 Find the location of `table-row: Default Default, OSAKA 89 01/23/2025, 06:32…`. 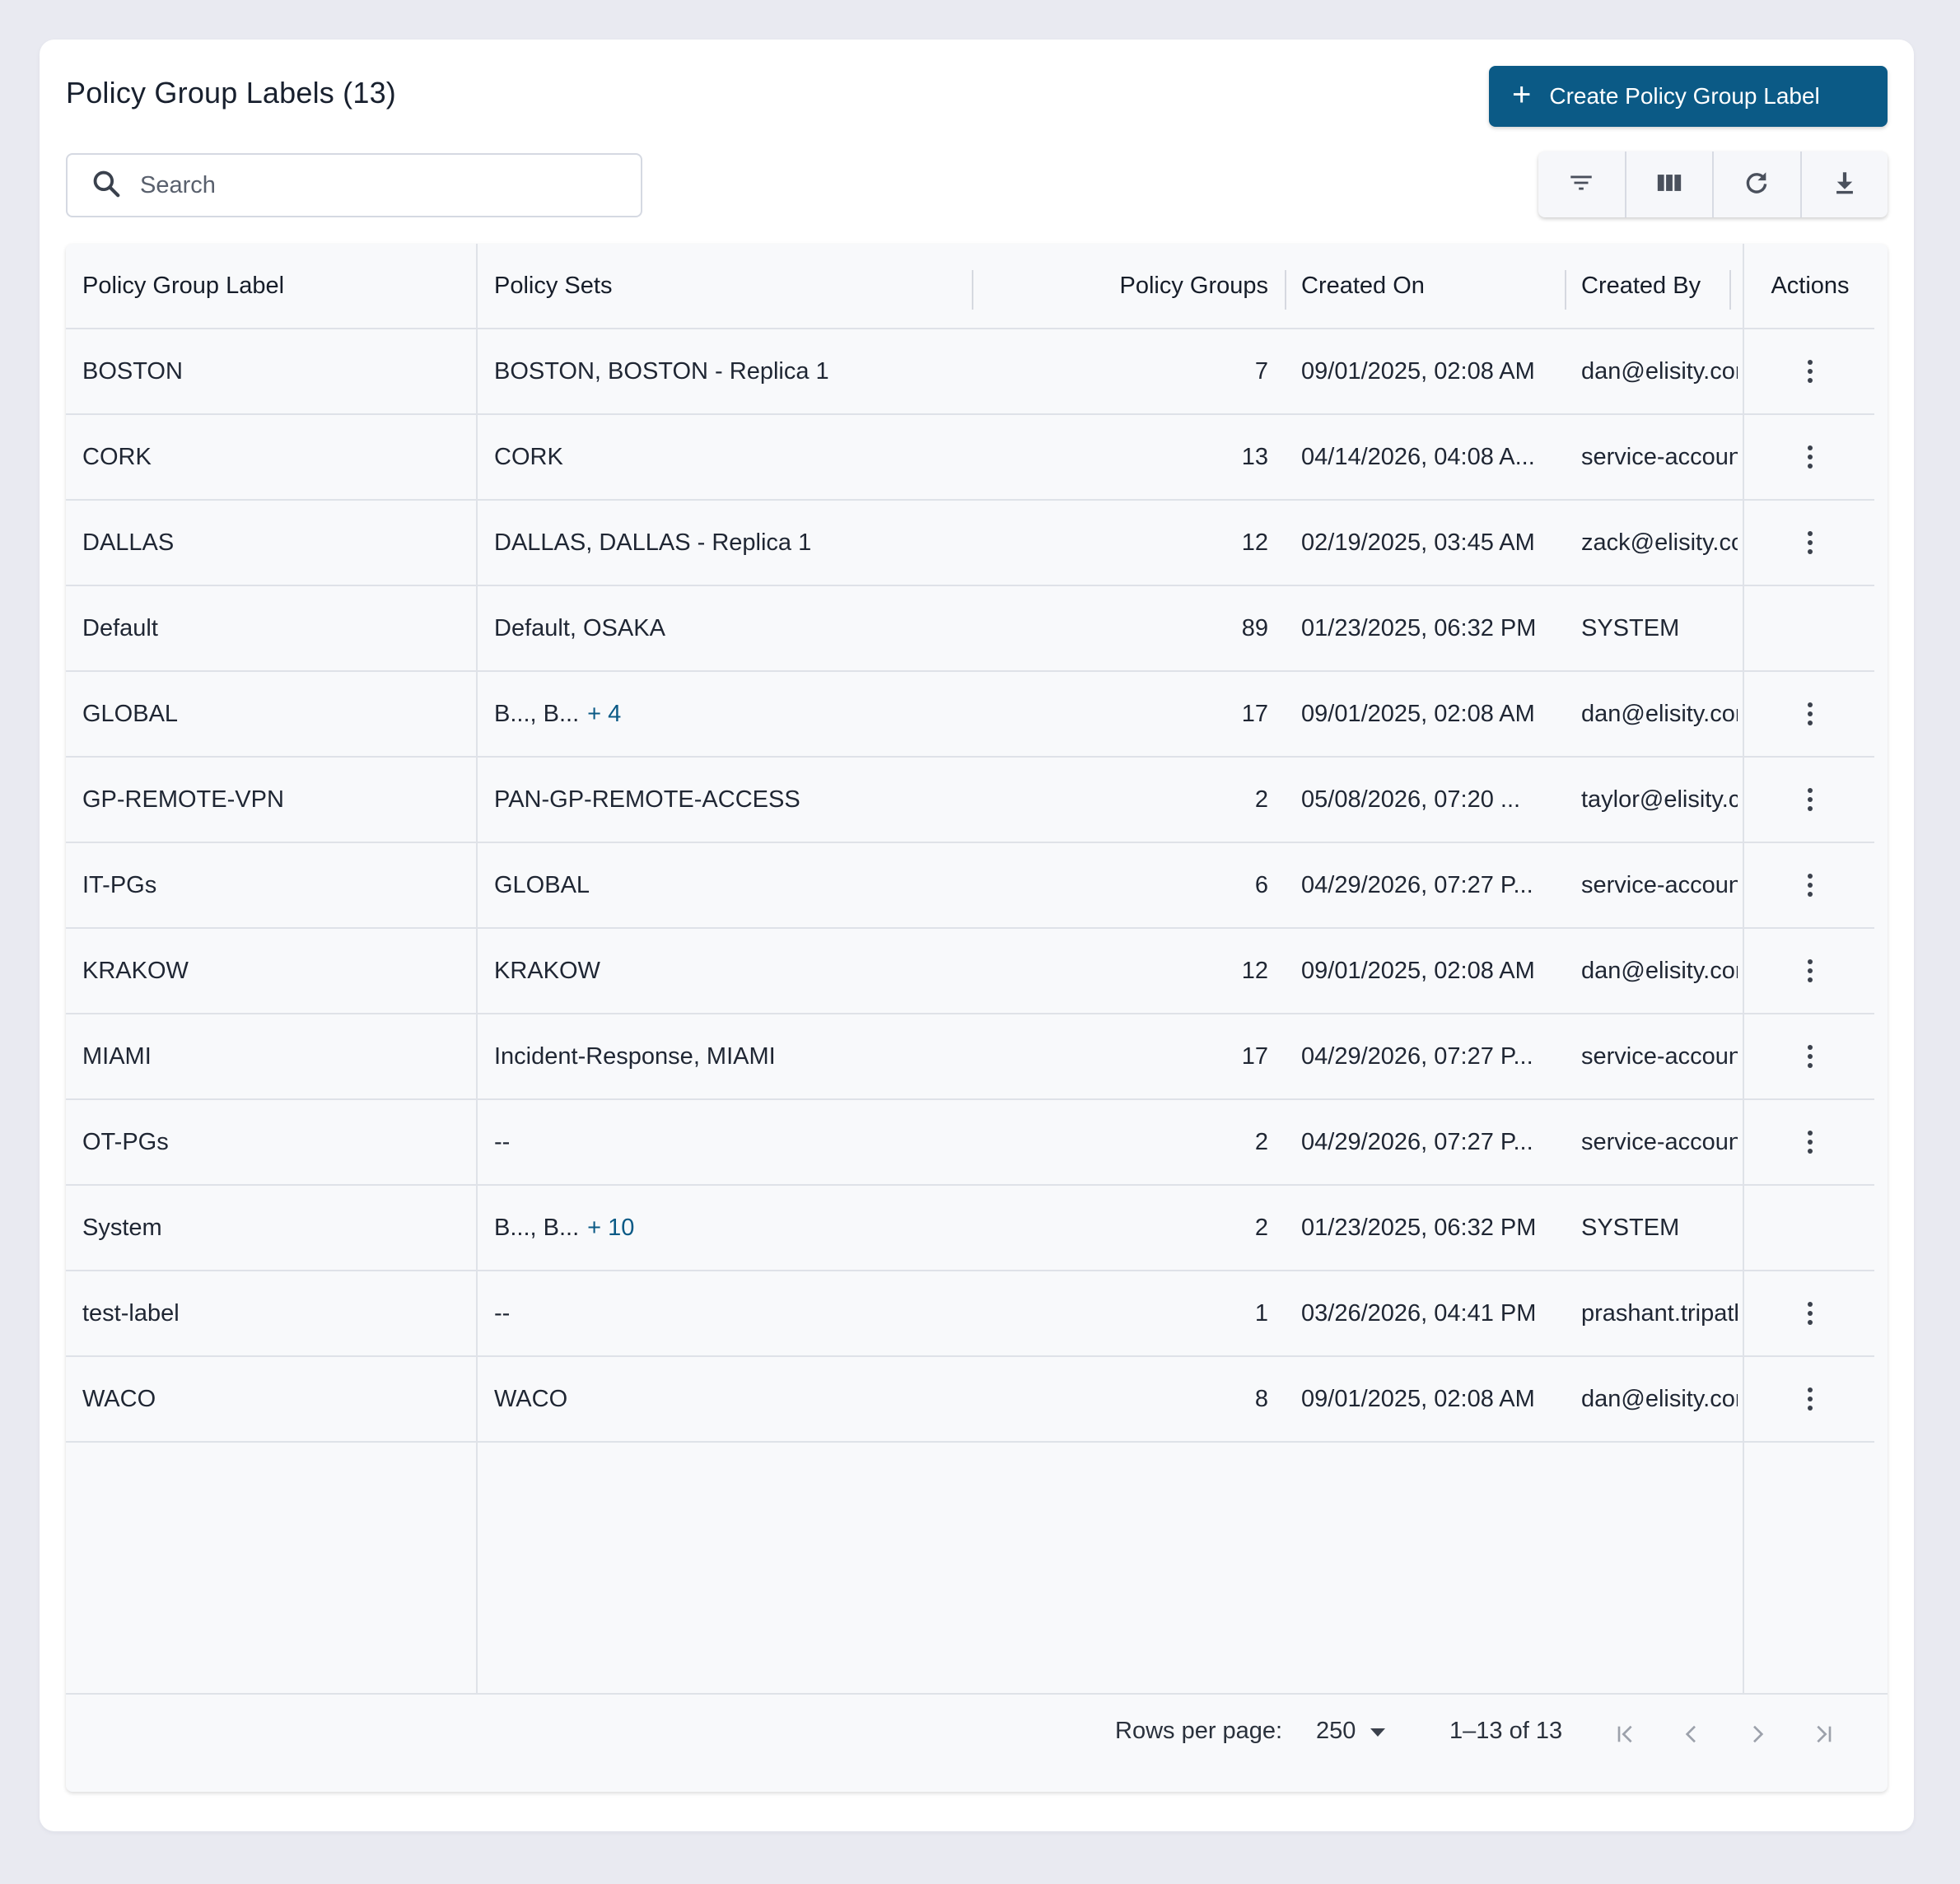

table-row: Default Default, OSAKA 89 01/23/2025, 06:32… is located at coordinates (970, 629).